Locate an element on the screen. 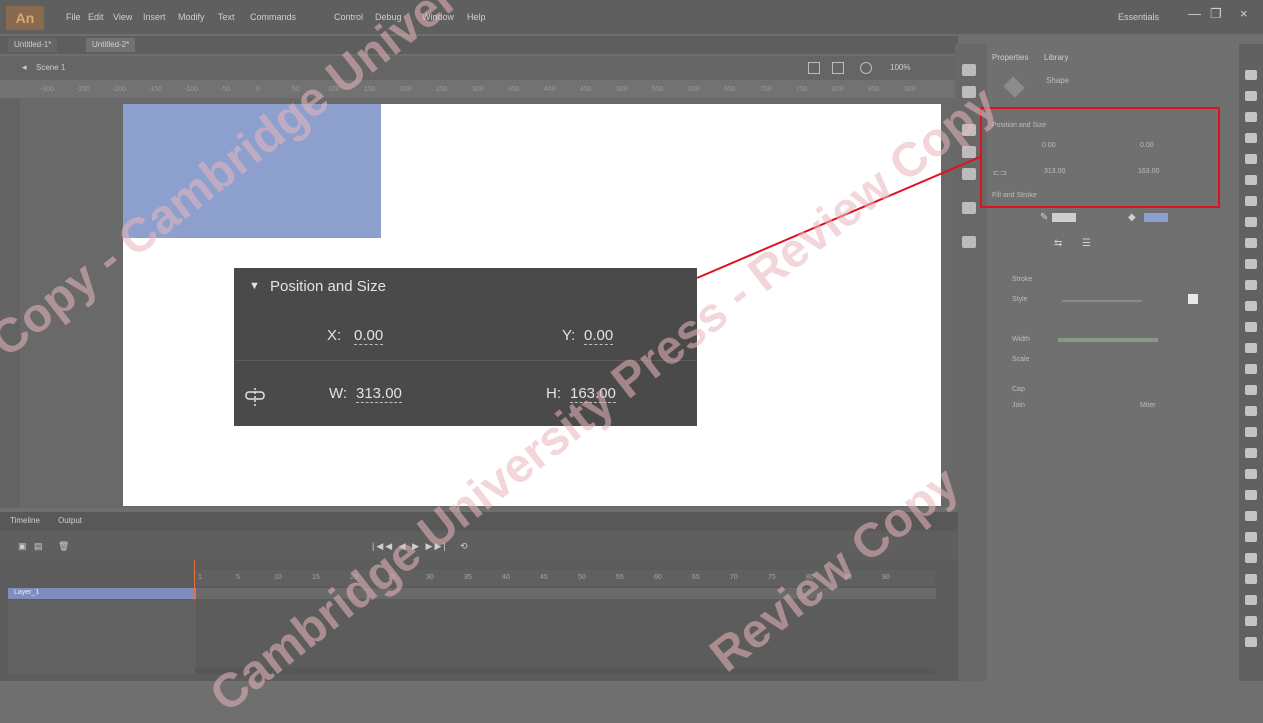 This screenshot has height=723, width=1263. menu-modify: Modify is located at coordinates (191, 17).